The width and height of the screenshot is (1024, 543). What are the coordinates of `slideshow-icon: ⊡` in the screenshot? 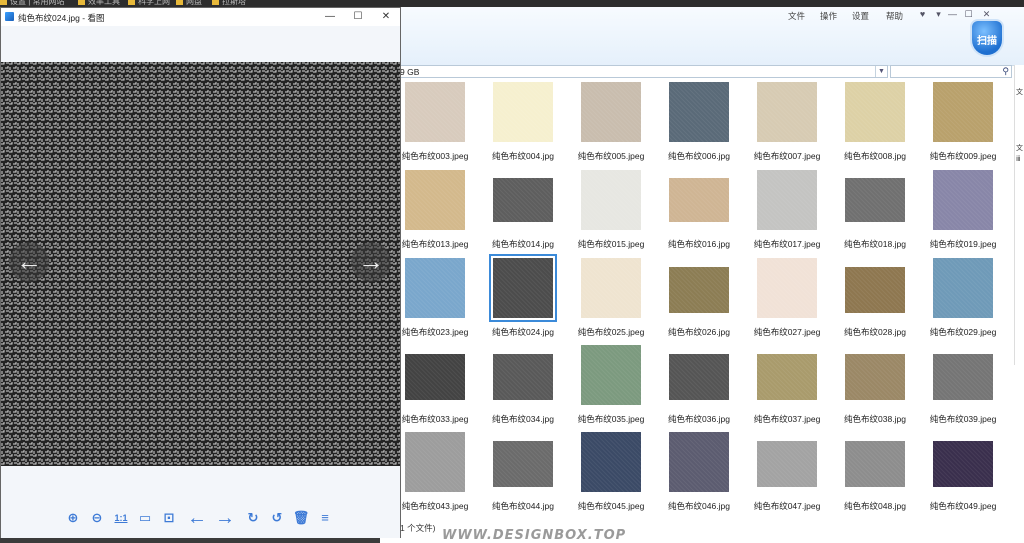 It's located at (169, 518).